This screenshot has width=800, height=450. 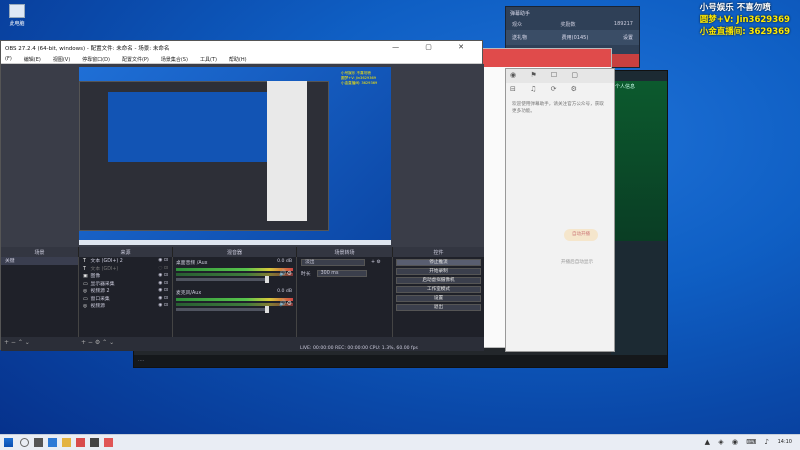 I want to click on scenes-list: 关键, so click(x=40, y=297).